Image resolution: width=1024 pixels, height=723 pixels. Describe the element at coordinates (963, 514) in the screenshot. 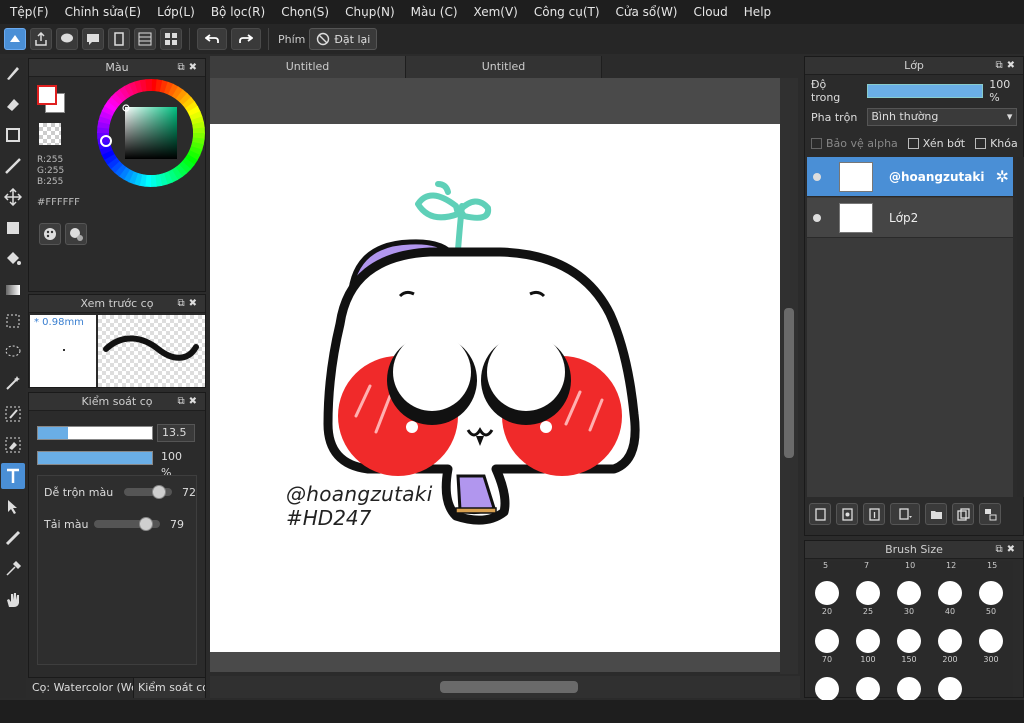

I see `duplicate-layer-icon` at that location.